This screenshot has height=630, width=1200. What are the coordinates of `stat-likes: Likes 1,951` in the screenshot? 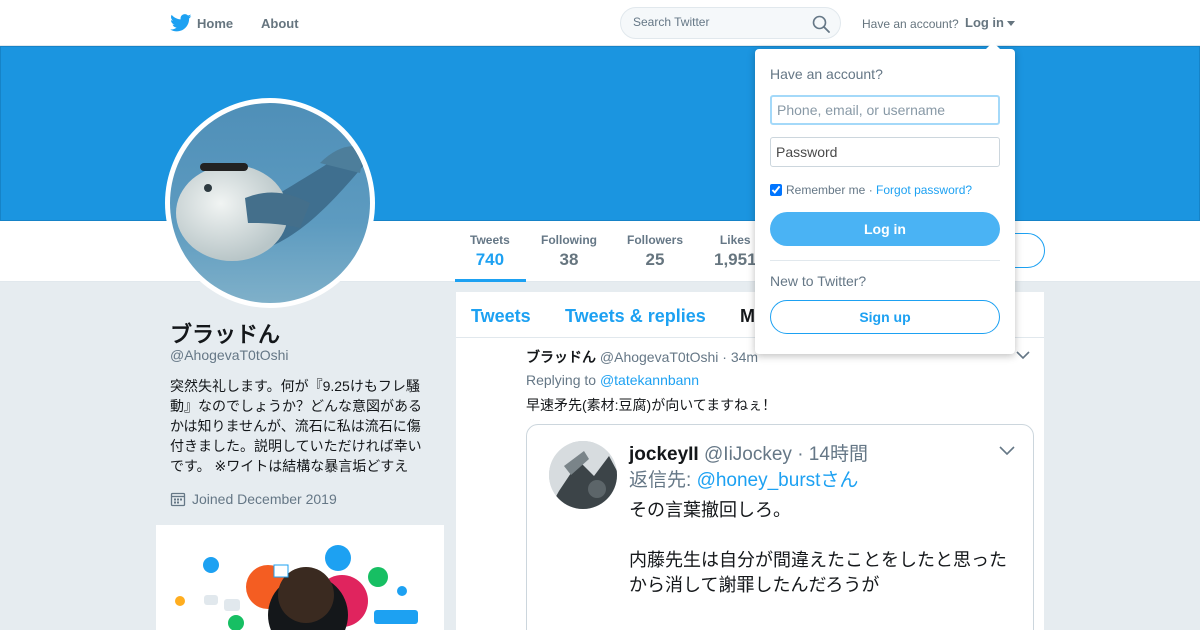 It's located at (735, 251).